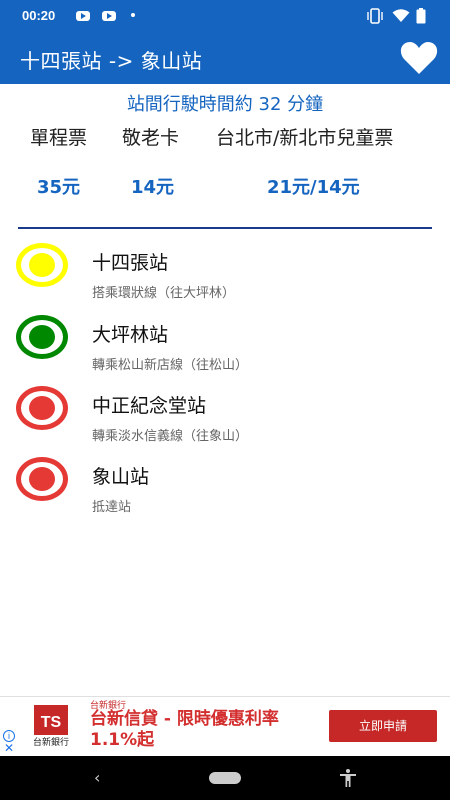  What do you see at coordinates (225, 104) in the screenshot?
I see `travel-time: 站間行駛時間約 32 分鐘` at bounding box center [225, 104].